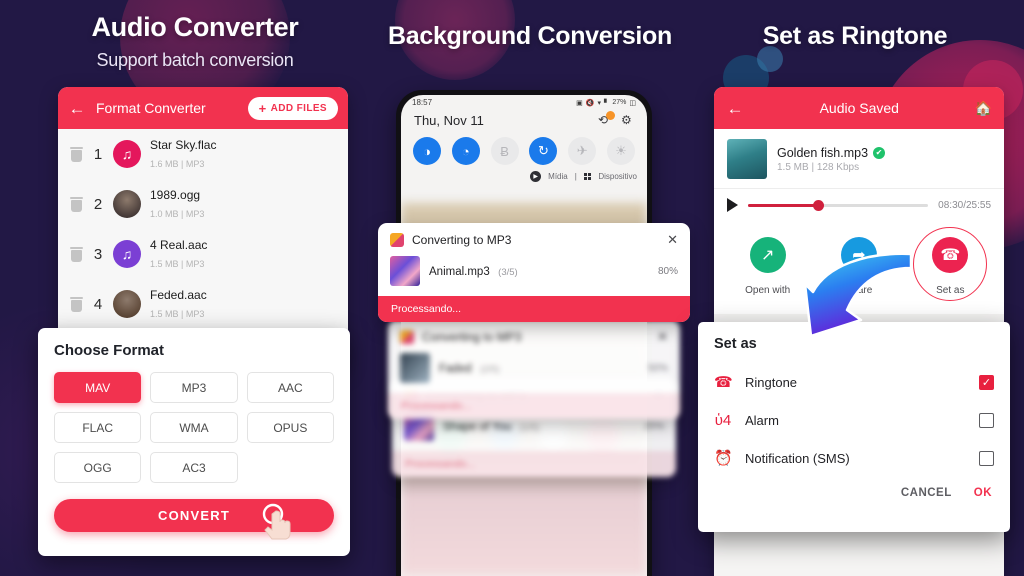  What do you see at coordinates (950, 264) in the screenshot?
I see `action-set-as: ☎ Set as` at bounding box center [950, 264].